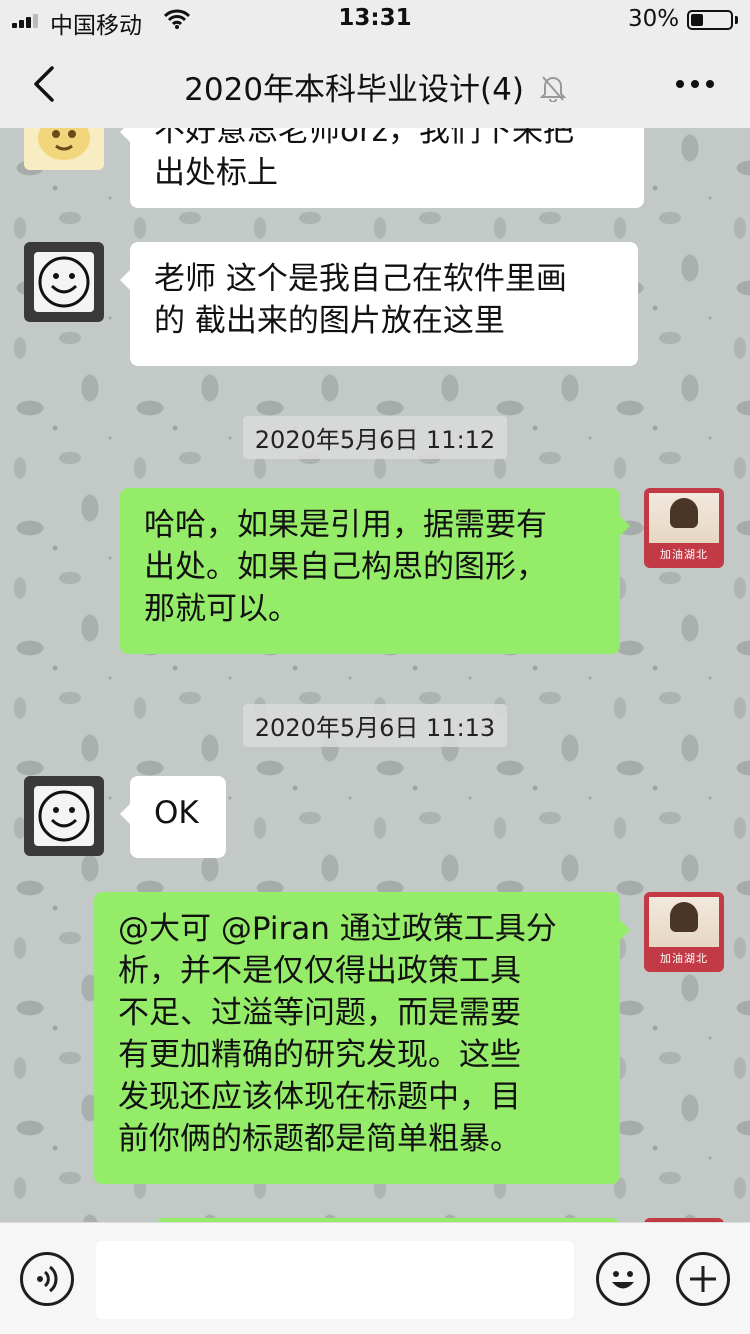  Describe the element at coordinates (710, 20) in the screenshot. I see `battery-icon` at that location.